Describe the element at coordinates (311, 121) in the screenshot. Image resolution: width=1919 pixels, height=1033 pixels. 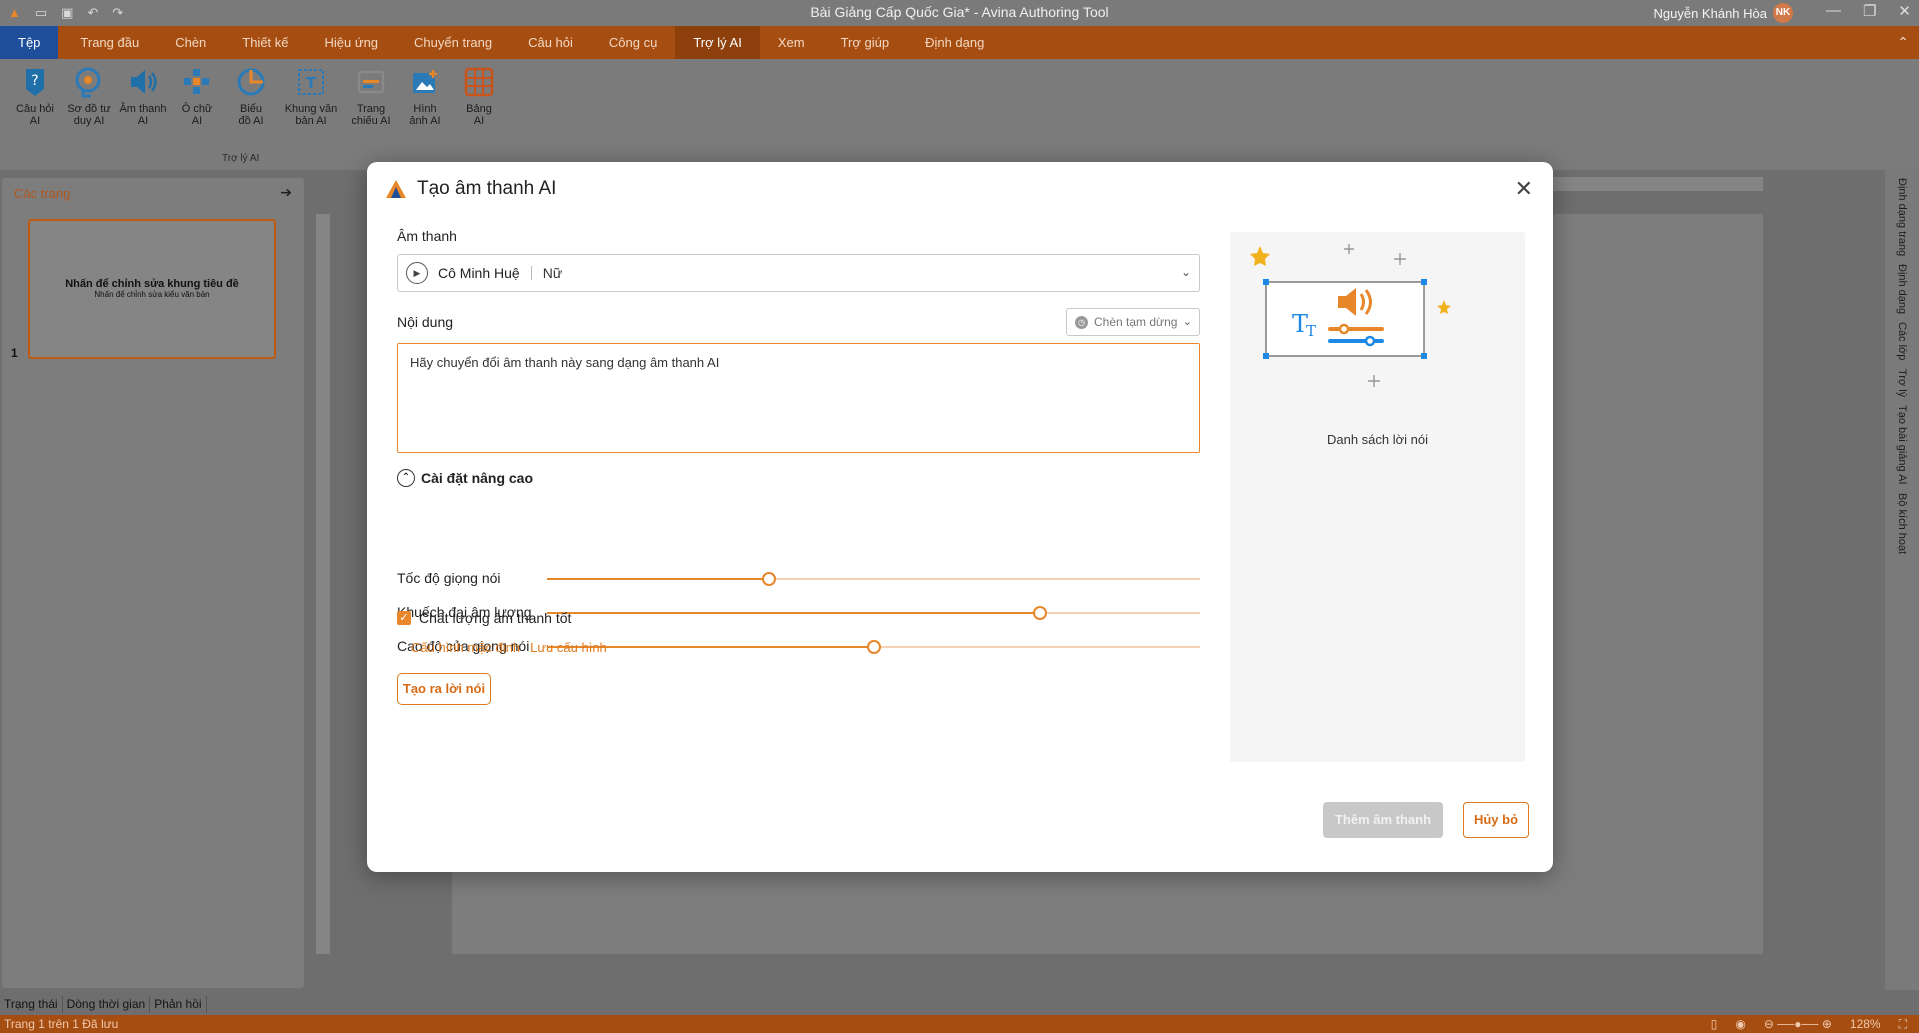
I see `ribbon-label: bản AI` at that location.